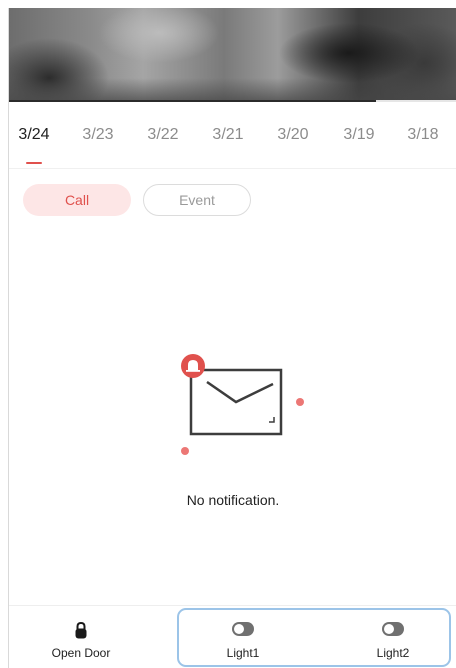  Describe the element at coordinates (77, 200) in the screenshot. I see `call-filter-button: Call` at that location.